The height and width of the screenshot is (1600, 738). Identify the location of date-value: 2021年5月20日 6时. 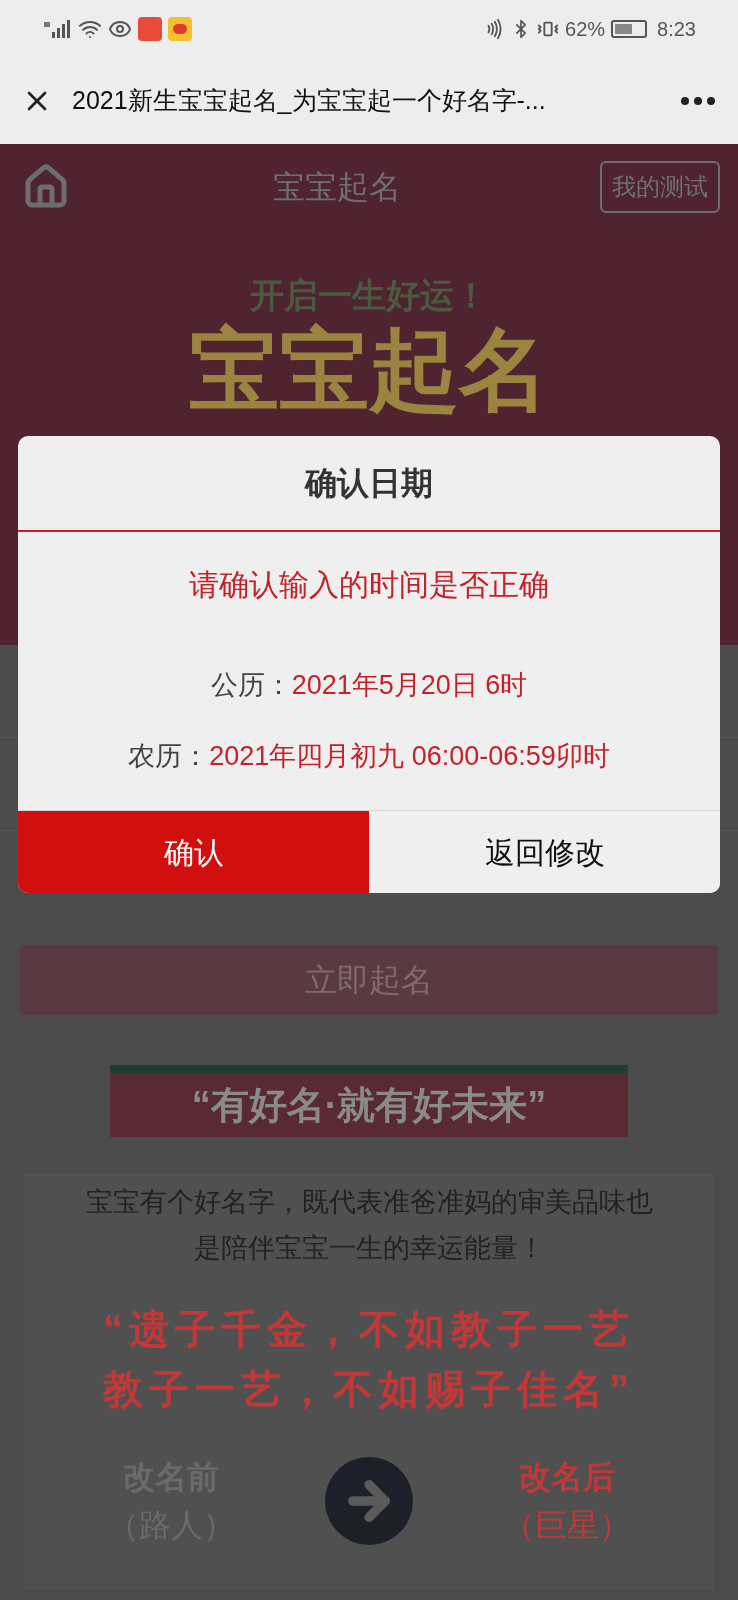
(409, 685).